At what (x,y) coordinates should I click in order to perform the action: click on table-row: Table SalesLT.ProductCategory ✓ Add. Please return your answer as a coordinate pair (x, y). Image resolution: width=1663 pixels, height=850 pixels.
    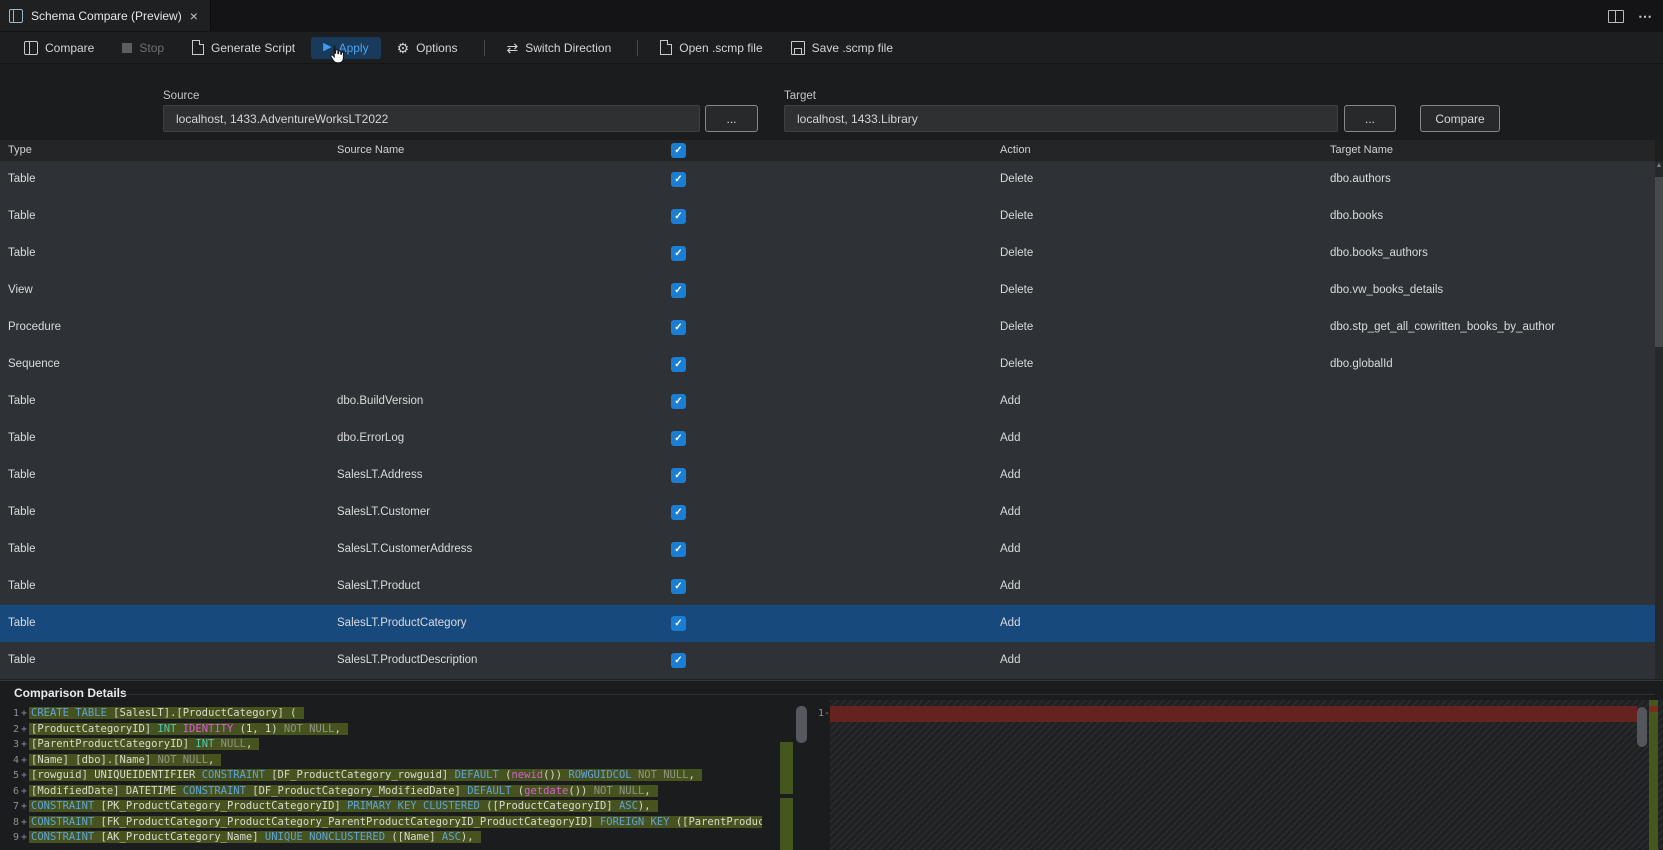
    Looking at the image, I should click on (827, 623).